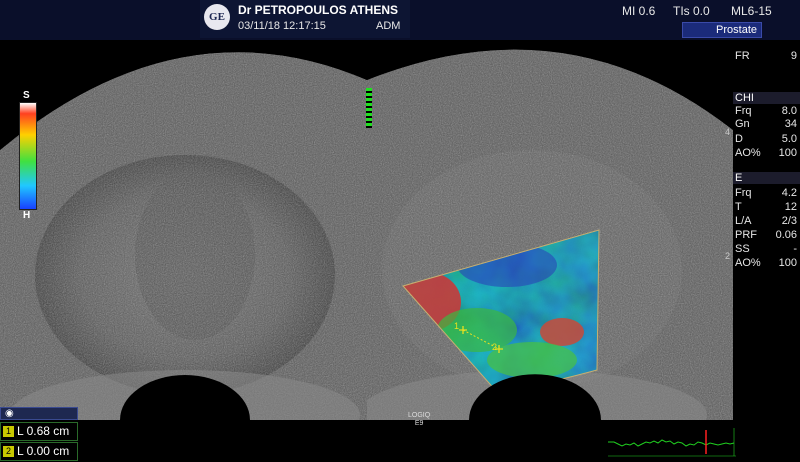 Image resolution: width=800 pixels, height=462 pixels. Describe the element at coordinates (388, 26) in the screenshot. I see `operator-id: ADM` at that location.